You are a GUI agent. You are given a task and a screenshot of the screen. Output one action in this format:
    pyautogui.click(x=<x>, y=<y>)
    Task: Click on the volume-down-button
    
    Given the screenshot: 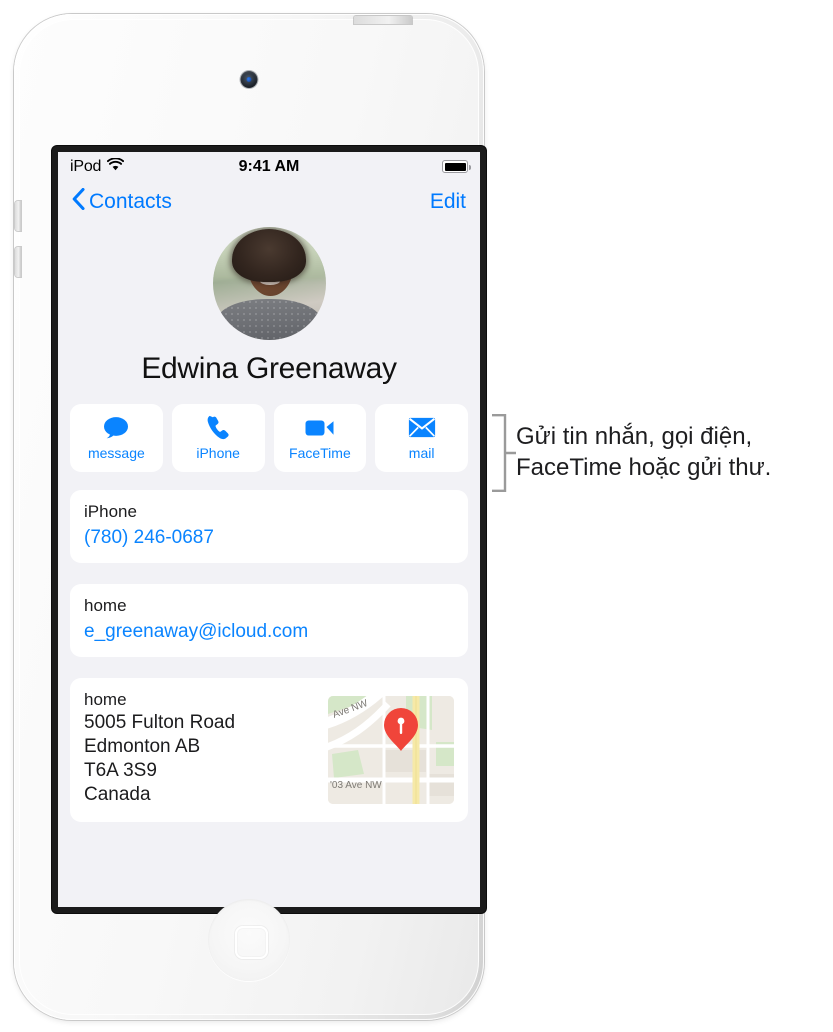 What is the action you would take?
    pyautogui.click(x=18, y=262)
    